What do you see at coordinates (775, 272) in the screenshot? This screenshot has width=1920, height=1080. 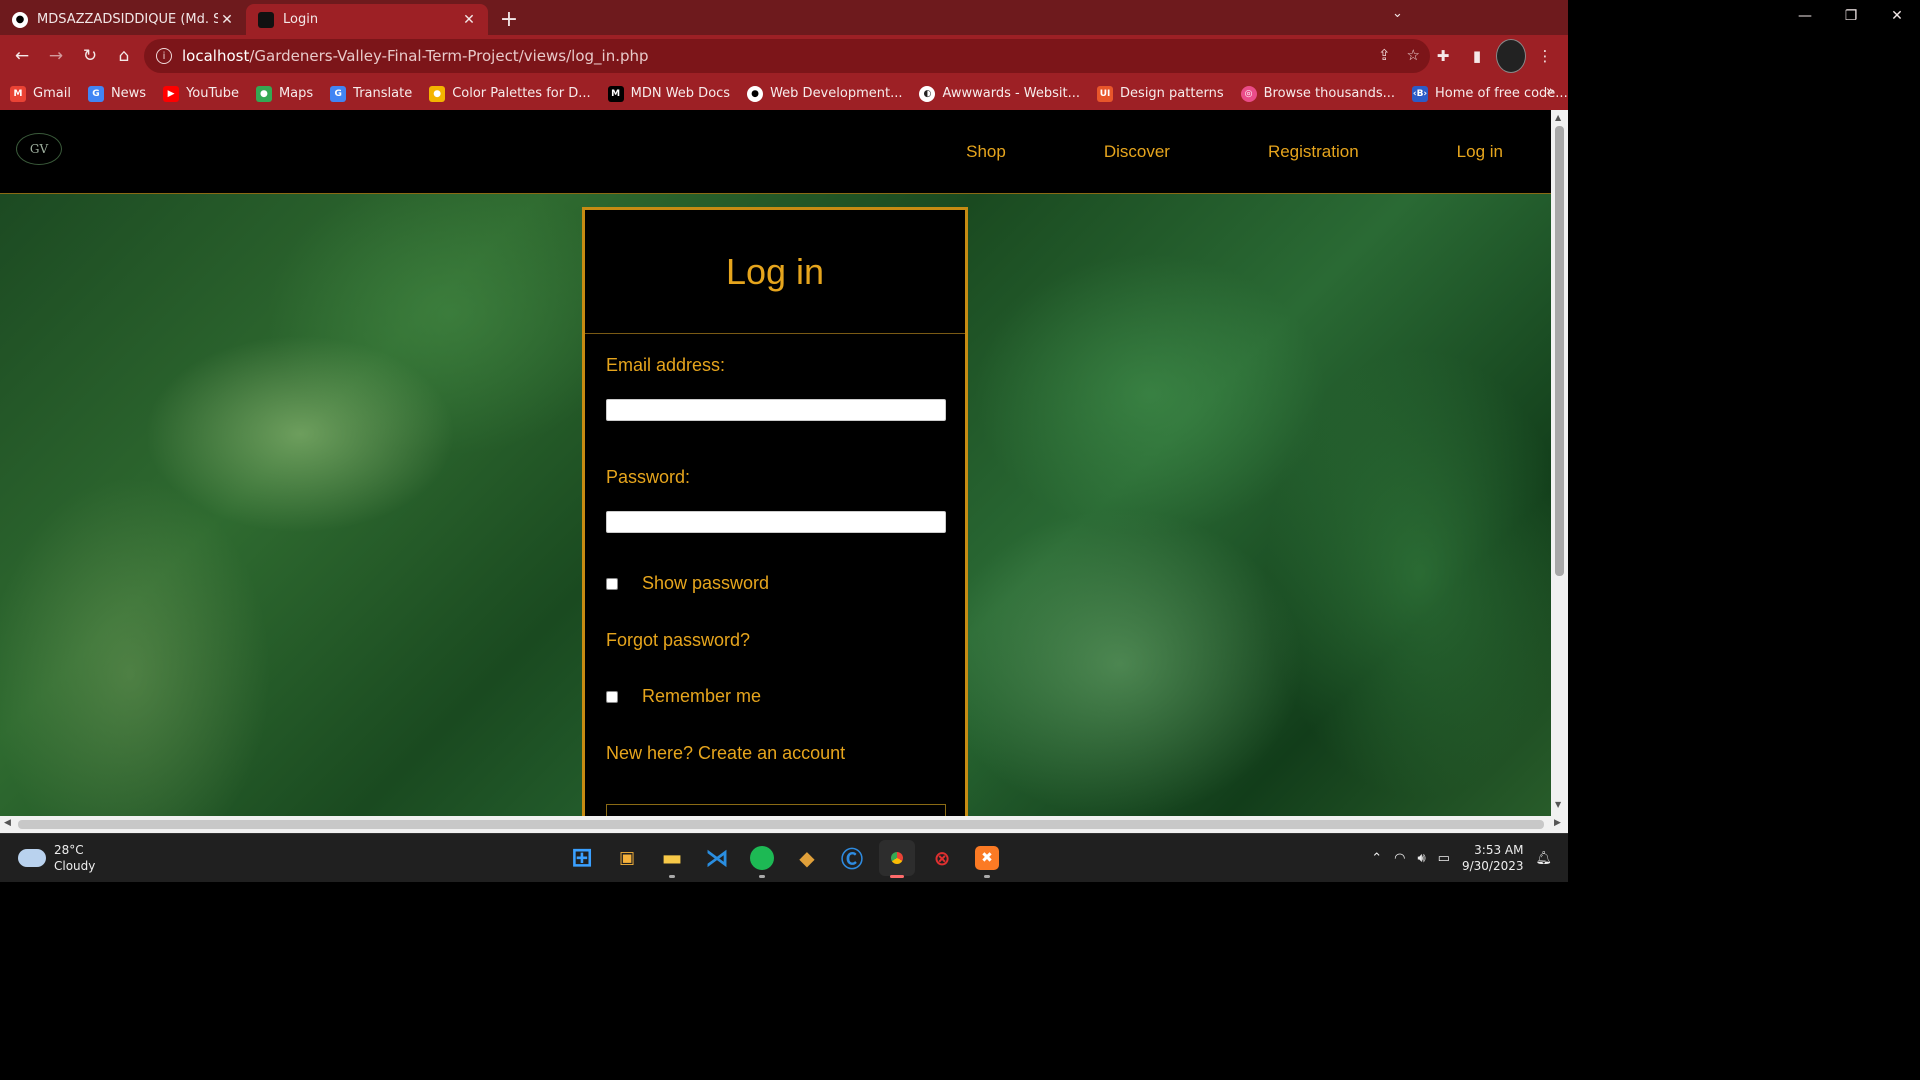 I see `login-title: Log in` at bounding box center [775, 272].